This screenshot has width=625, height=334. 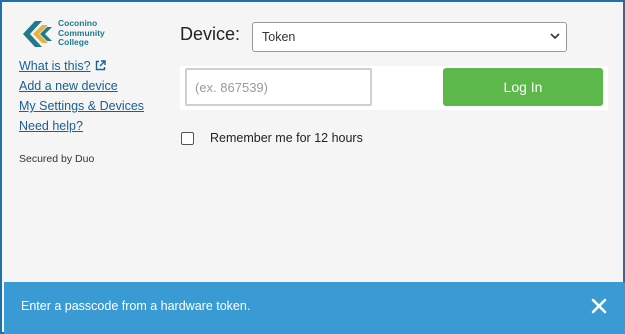 What do you see at coordinates (57, 159) in the screenshot?
I see `secured-by-duo: Secured by Duo` at bounding box center [57, 159].